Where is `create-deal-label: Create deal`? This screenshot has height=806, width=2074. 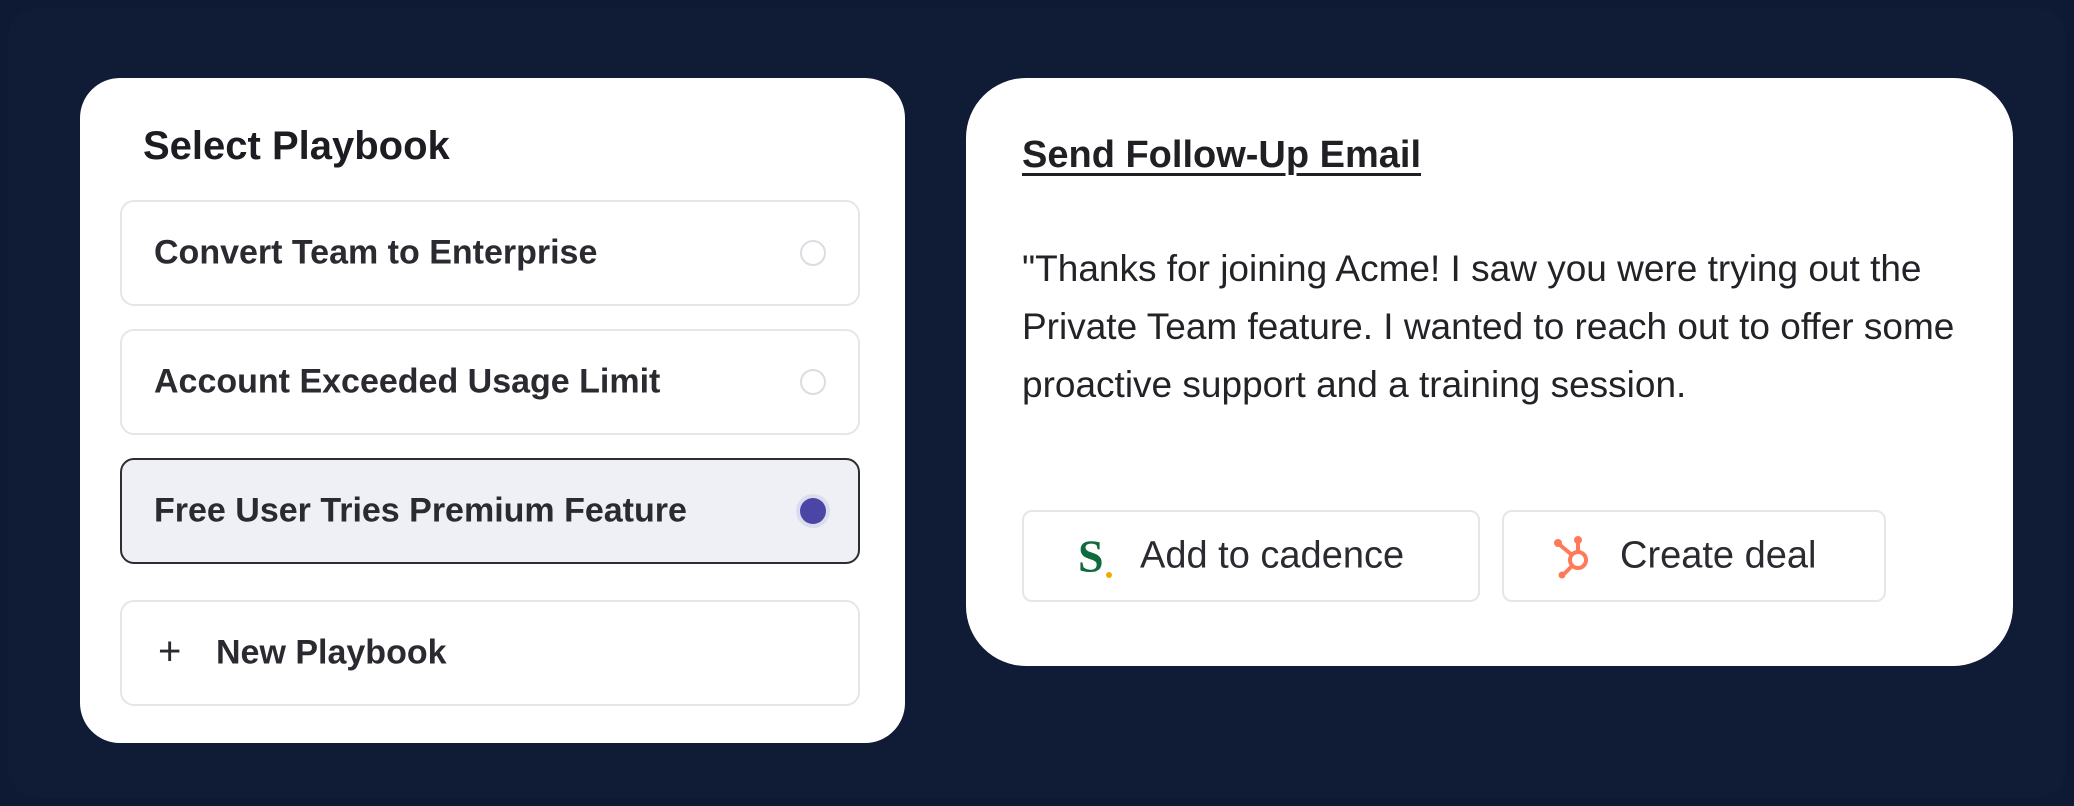
create-deal-label: Create deal is located at coordinates (1718, 555).